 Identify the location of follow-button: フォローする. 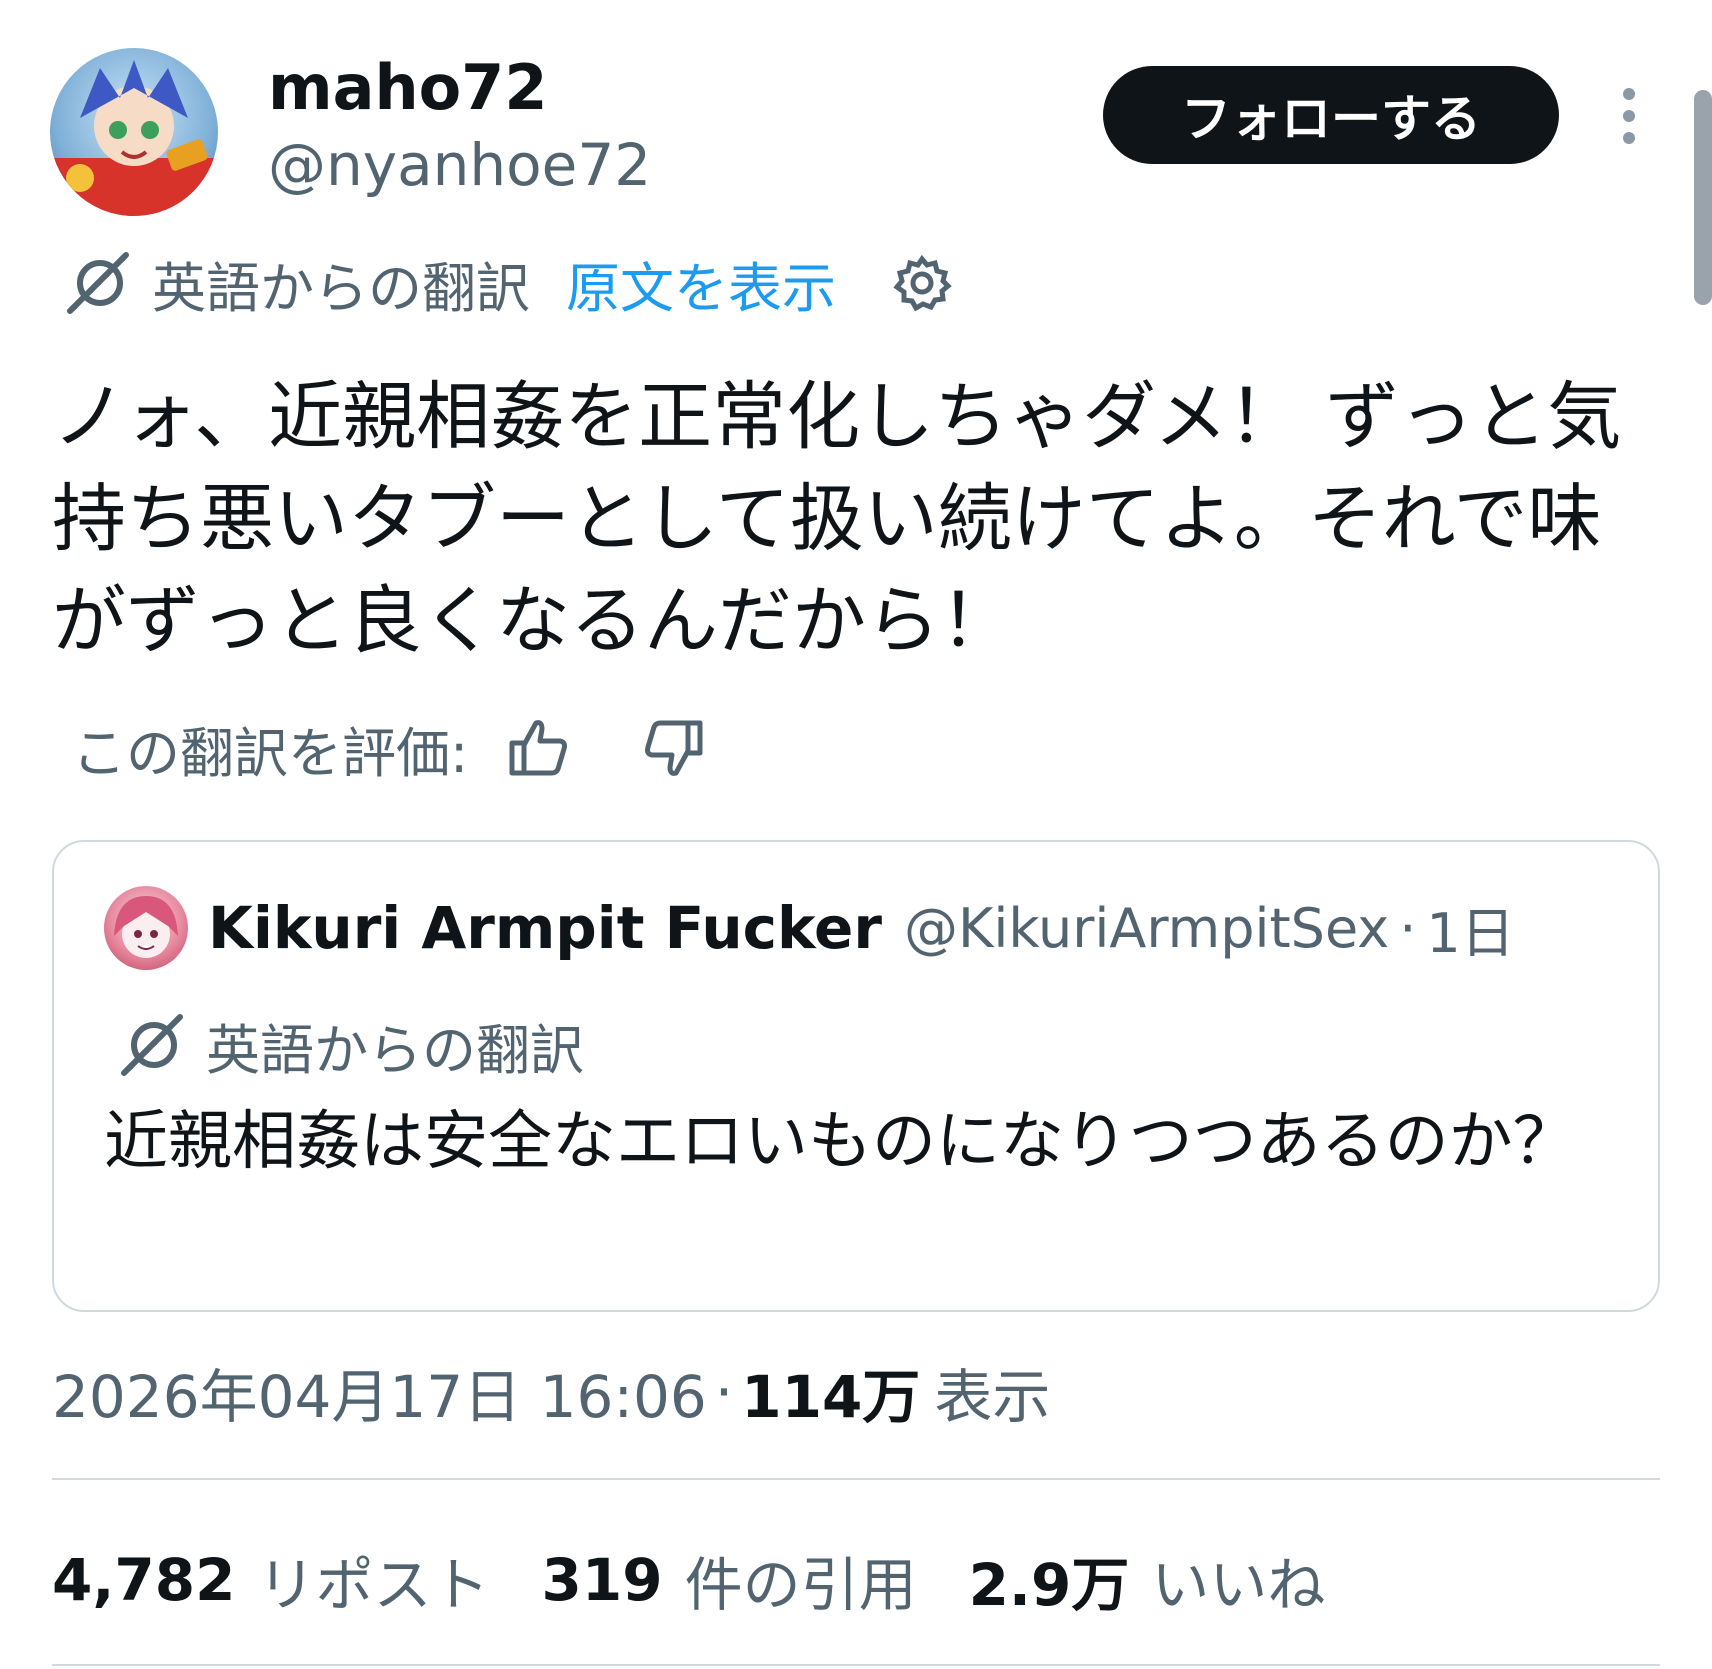
(1331, 115).